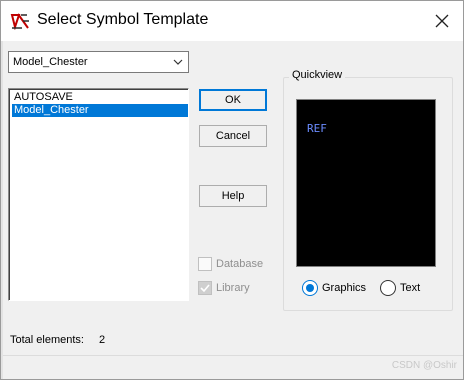 Image resolution: width=464 pixels, height=380 pixels. What do you see at coordinates (2, 210) in the screenshot?
I see `window-edge` at bounding box center [2, 210].